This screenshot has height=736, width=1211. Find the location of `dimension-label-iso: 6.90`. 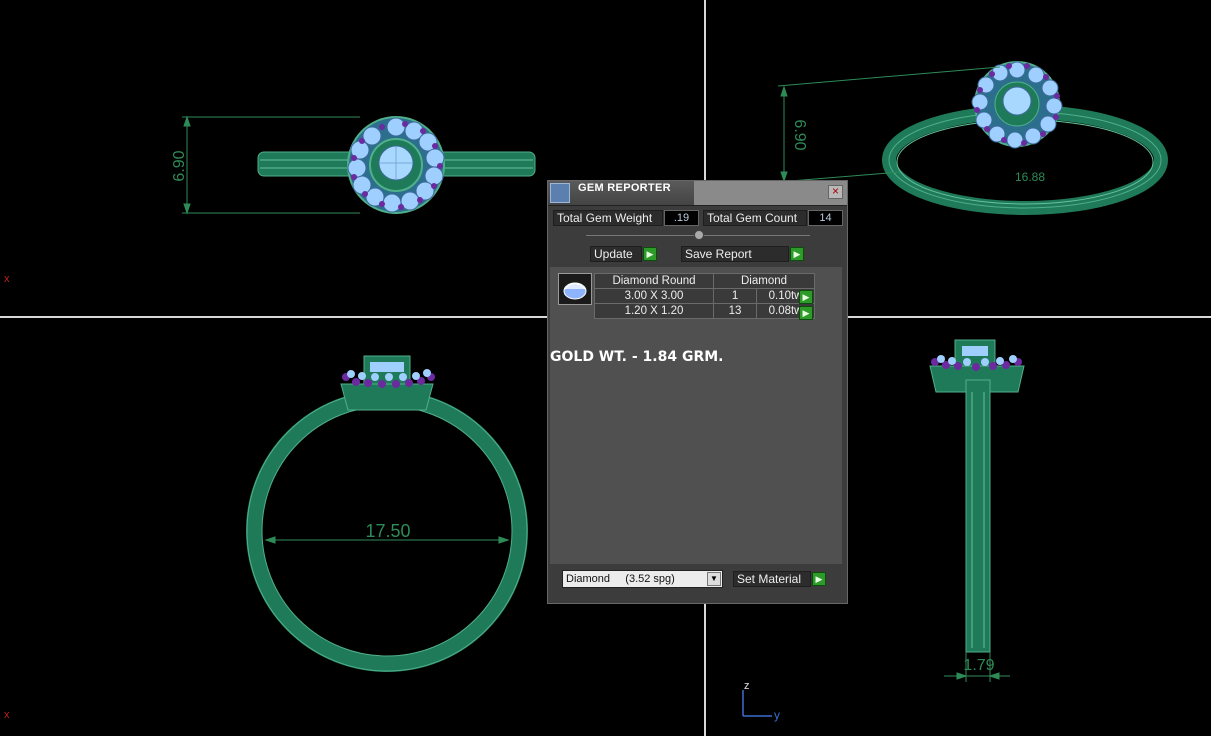

dimension-label-iso: 6.90 is located at coordinates (799, 134).